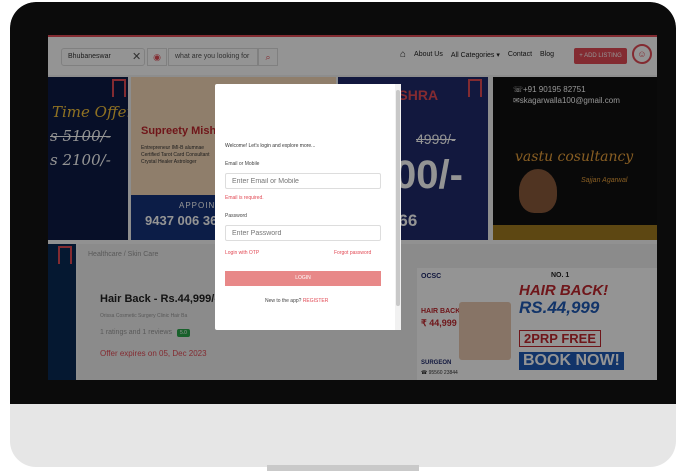  I want to click on password-label: Password, so click(236, 216).